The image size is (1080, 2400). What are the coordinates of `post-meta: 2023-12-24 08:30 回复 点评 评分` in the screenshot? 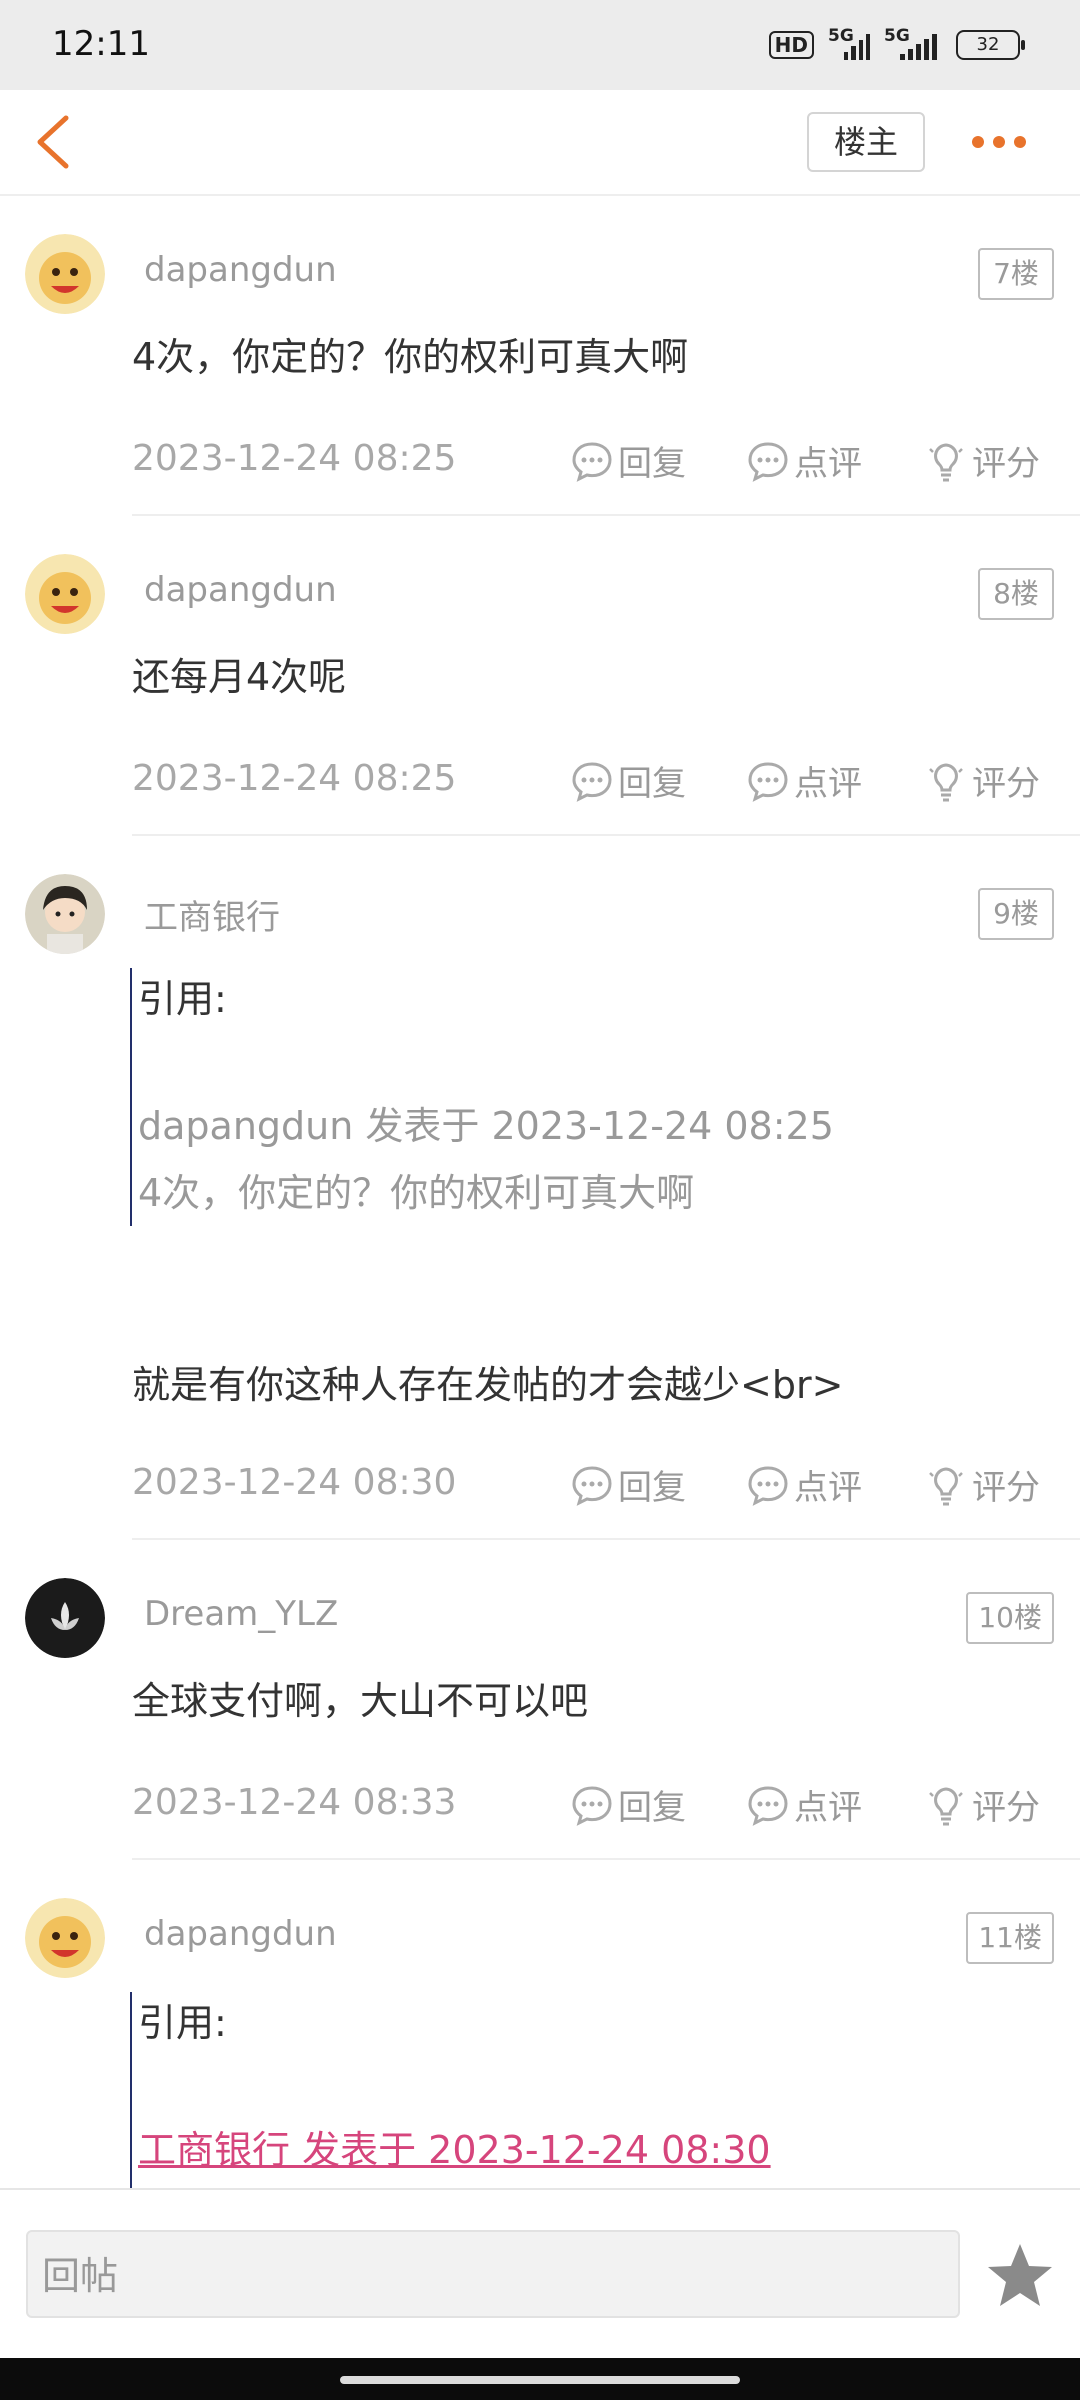 It's located at (592, 1484).